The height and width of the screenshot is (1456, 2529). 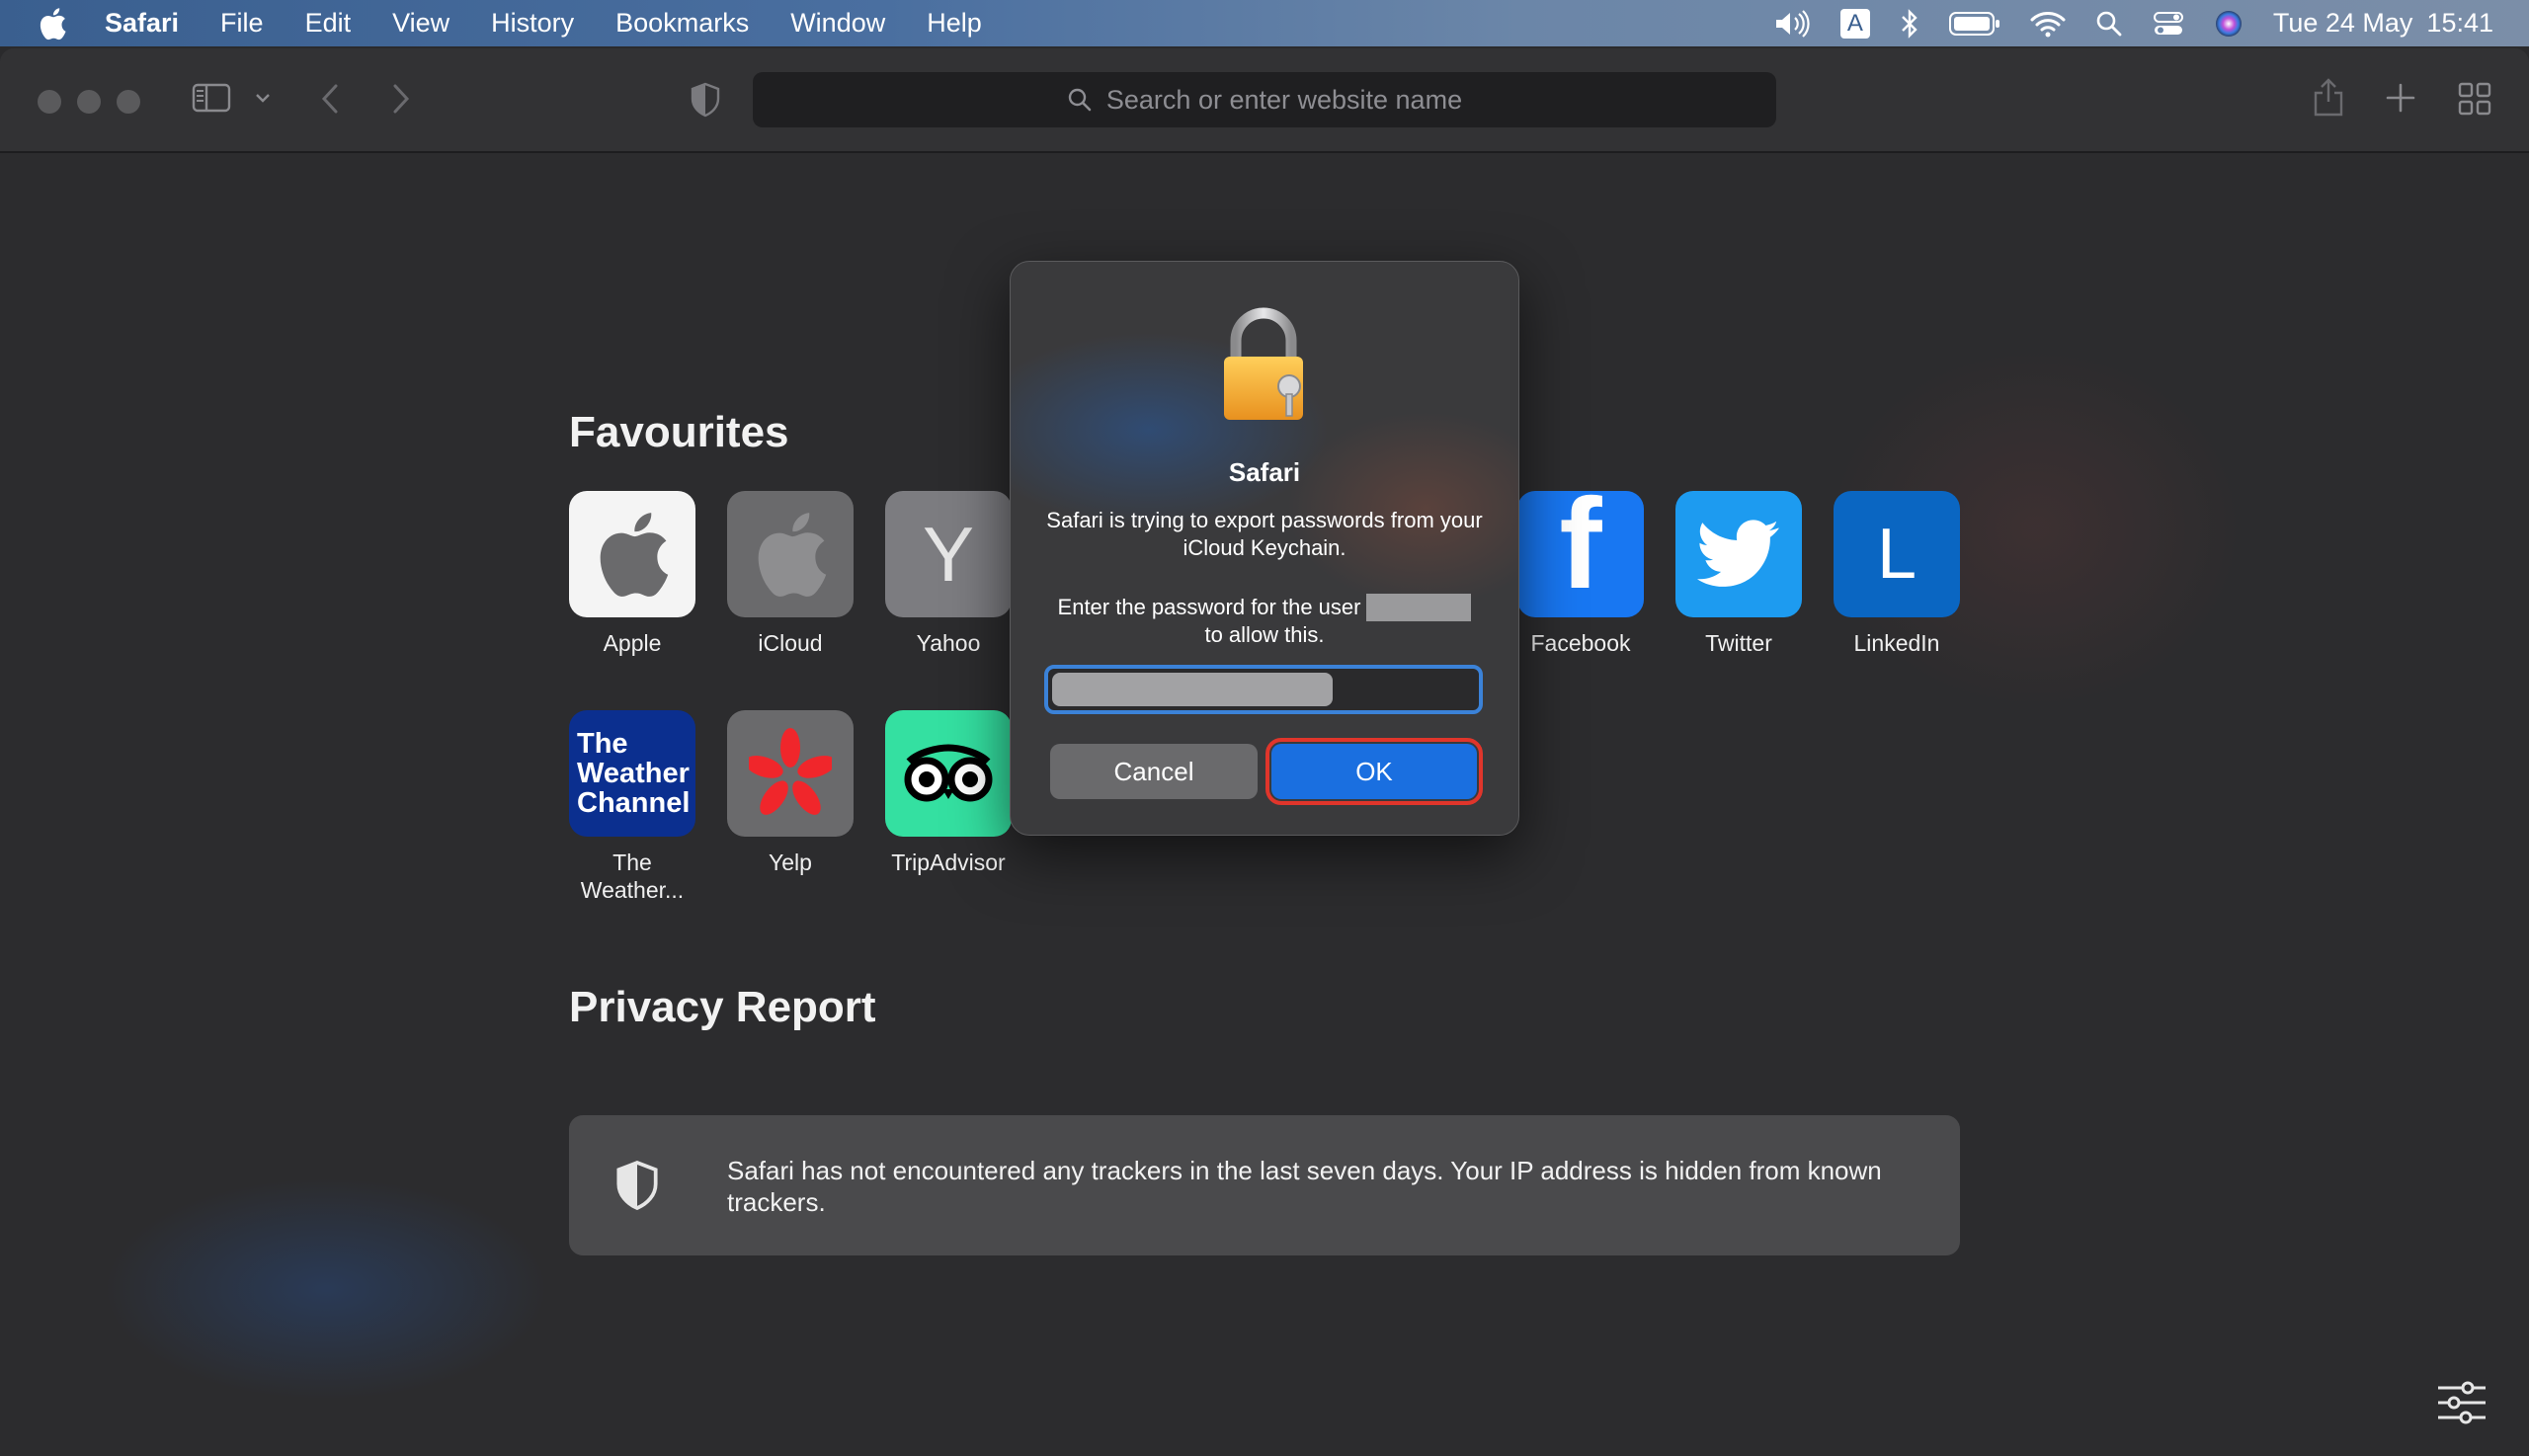 What do you see at coordinates (1284, 99) in the screenshot?
I see `address-placeholder: Search or enter website name` at bounding box center [1284, 99].